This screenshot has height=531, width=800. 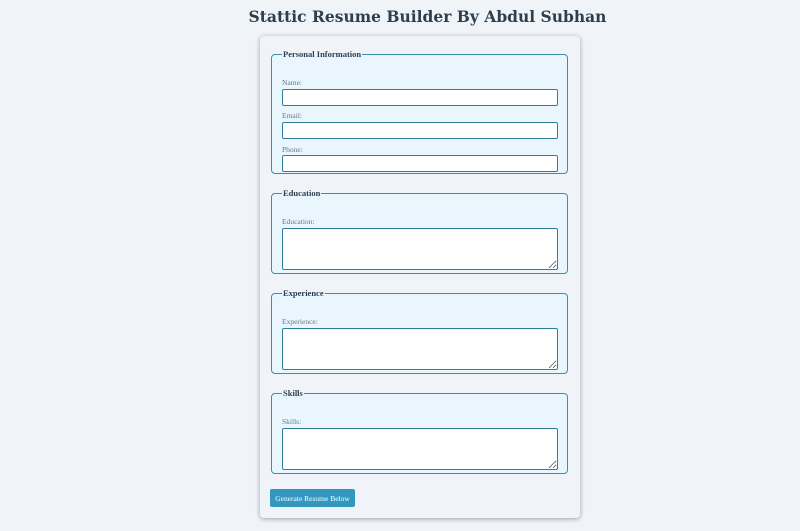 I want to click on name-label: Name:, so click(x=292, y=82).